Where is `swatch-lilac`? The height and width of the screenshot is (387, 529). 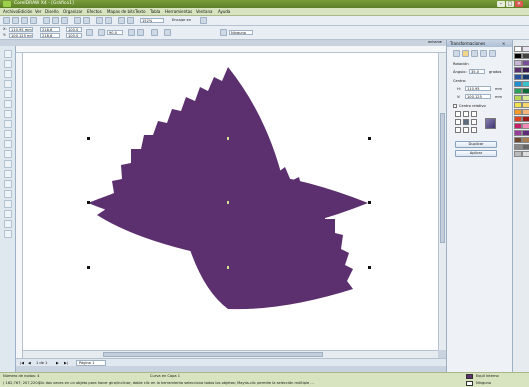
swatch-lilac is located at coordinates (518, 63).